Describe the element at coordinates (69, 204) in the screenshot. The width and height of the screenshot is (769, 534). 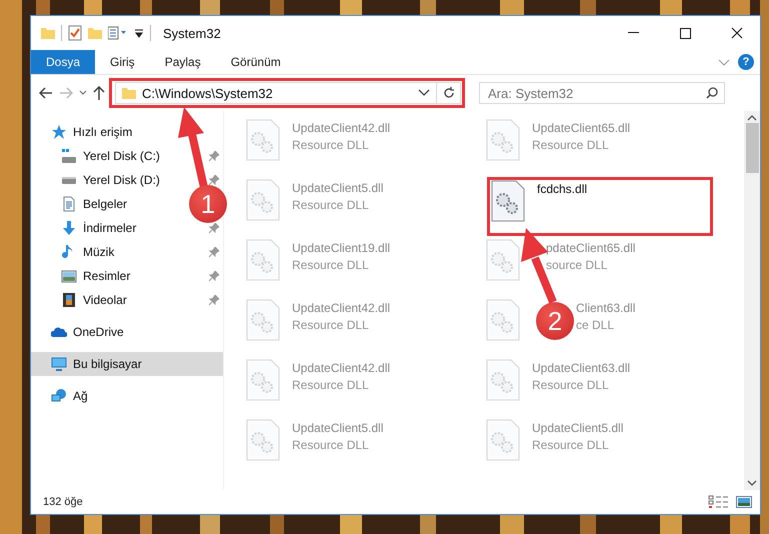
I see `document-icon` at that location.